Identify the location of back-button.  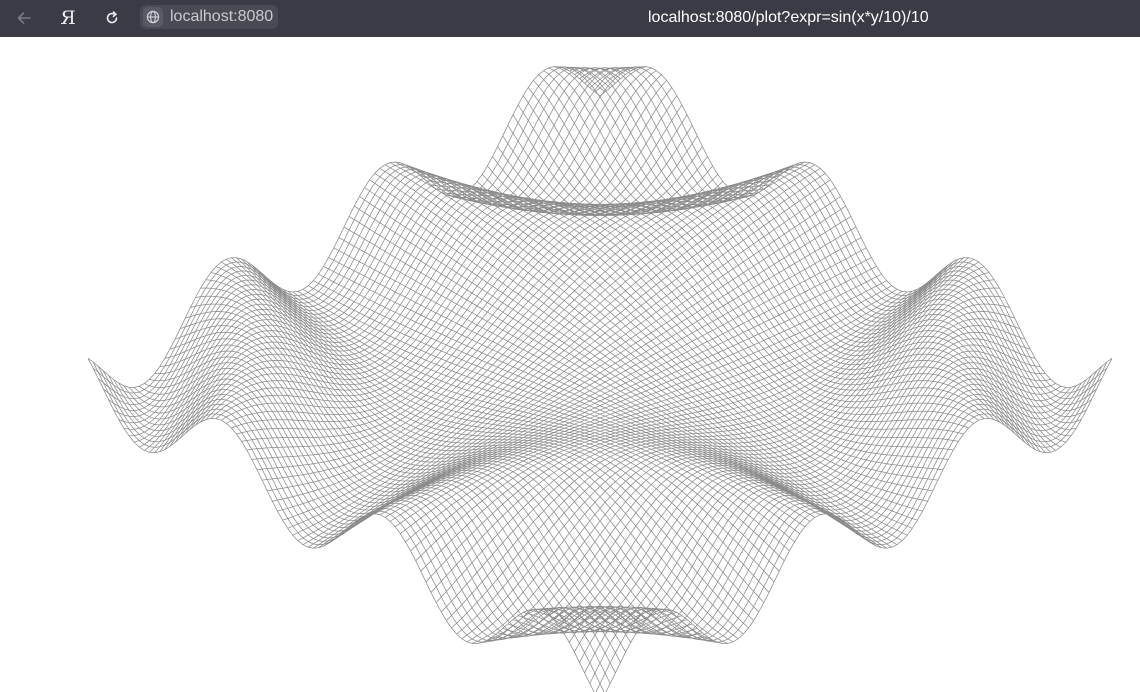
(24, 18).